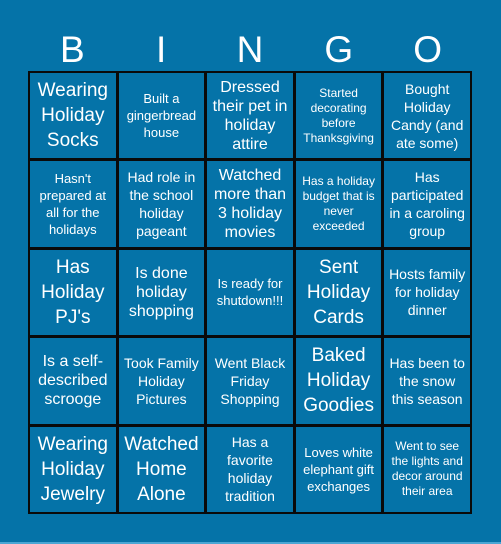 Image resolution: width=501 pixels, height=544 pixels. I want to click on bingo-cell: Started decorating before Thanksgiving, so click(338, 116).